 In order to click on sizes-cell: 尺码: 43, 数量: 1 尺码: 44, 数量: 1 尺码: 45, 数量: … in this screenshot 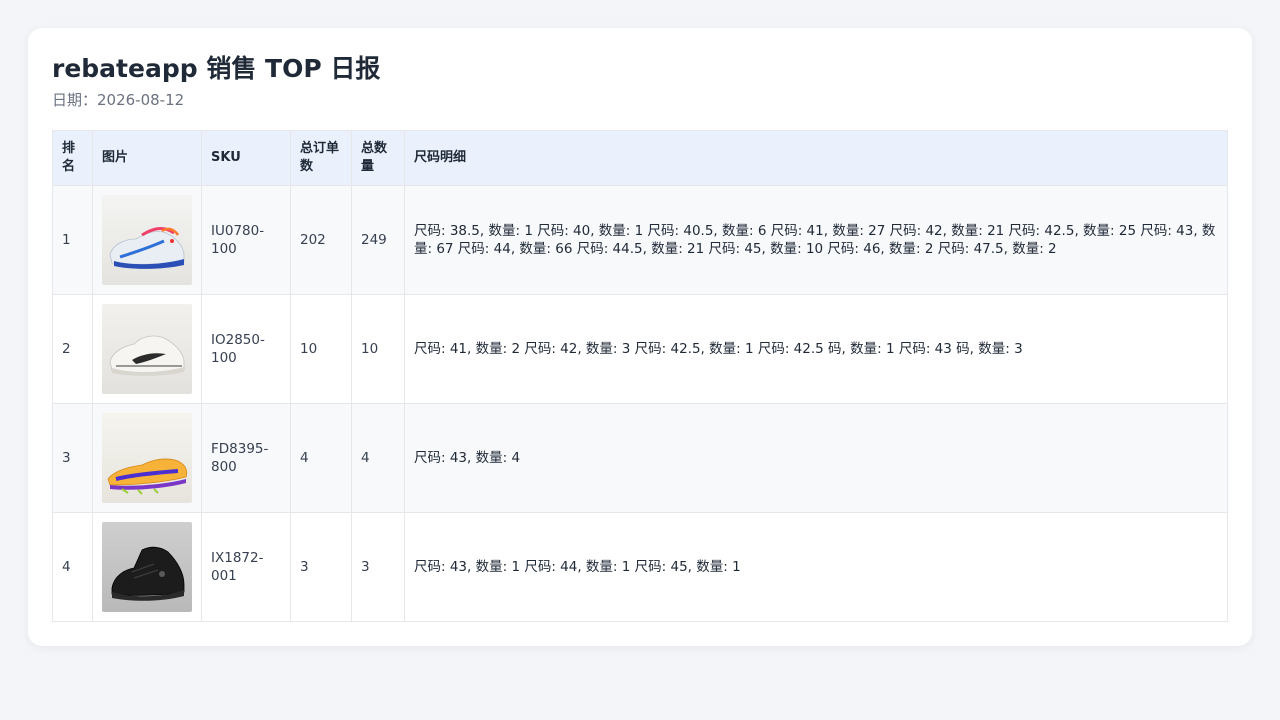, I will do `click(816, 567)`.